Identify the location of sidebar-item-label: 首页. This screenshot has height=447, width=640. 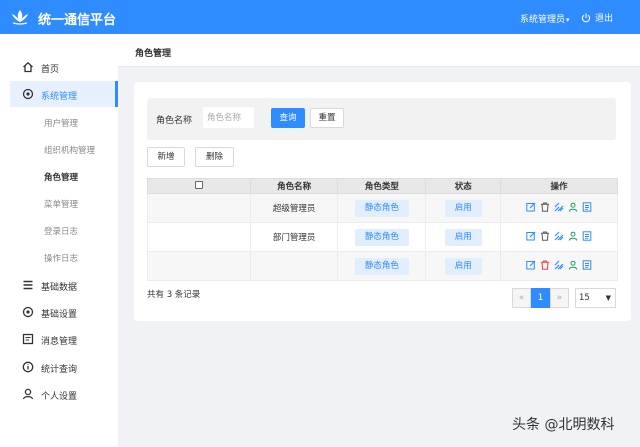
(50, 70).